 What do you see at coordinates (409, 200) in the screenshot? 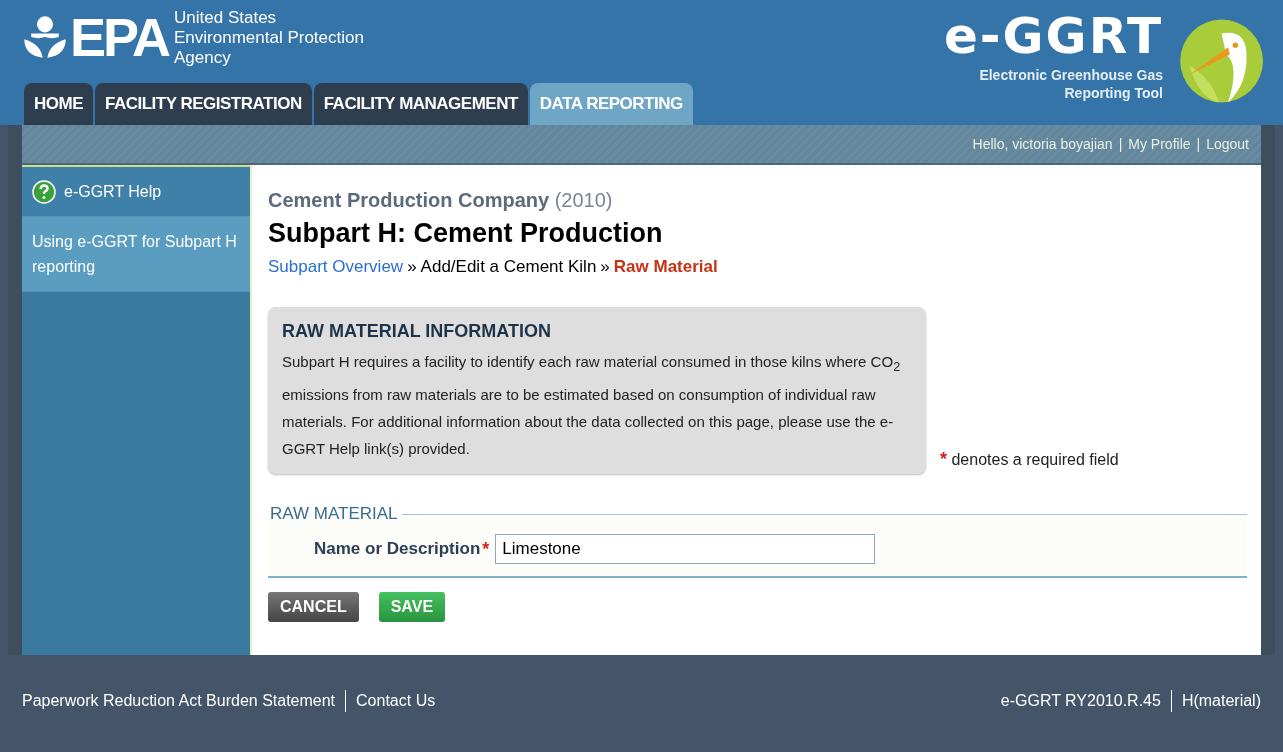
I see `company-name: Cement Production Company` at bounding box center [409, 200].